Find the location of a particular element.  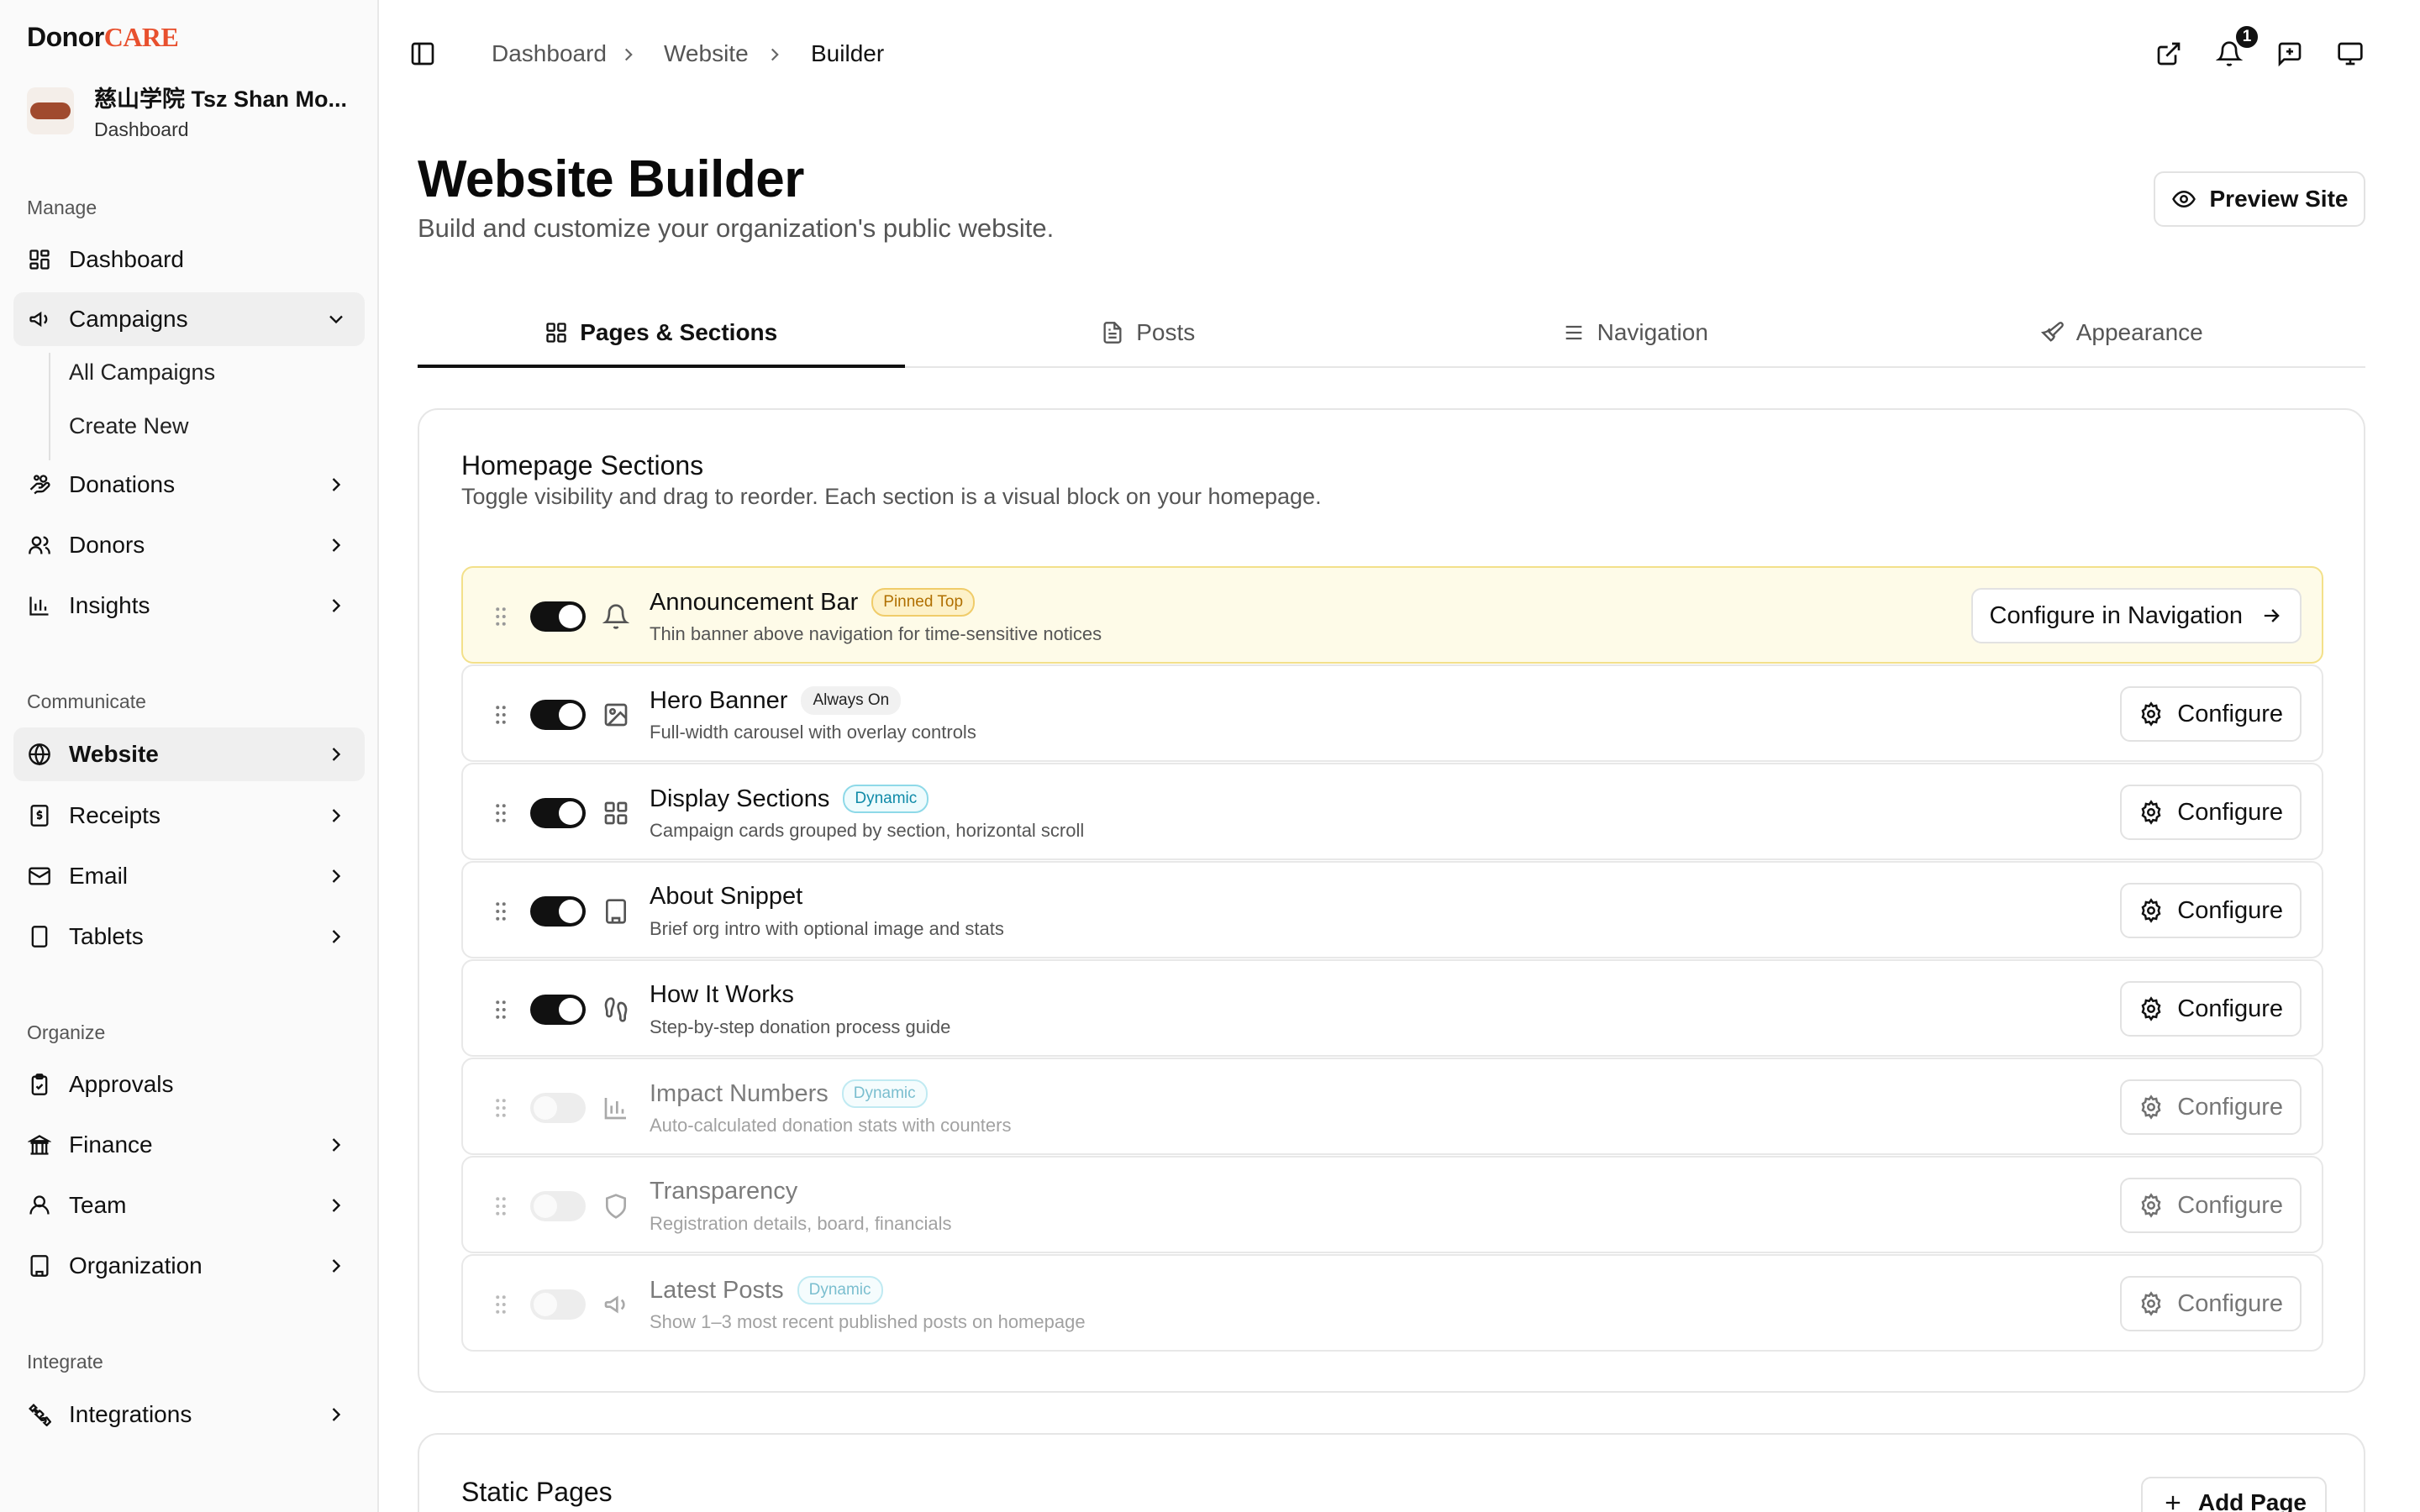

org-switcher: 慈山学院 Tsz Shan Mo... Dashboard is located at coordinates (187, 111).